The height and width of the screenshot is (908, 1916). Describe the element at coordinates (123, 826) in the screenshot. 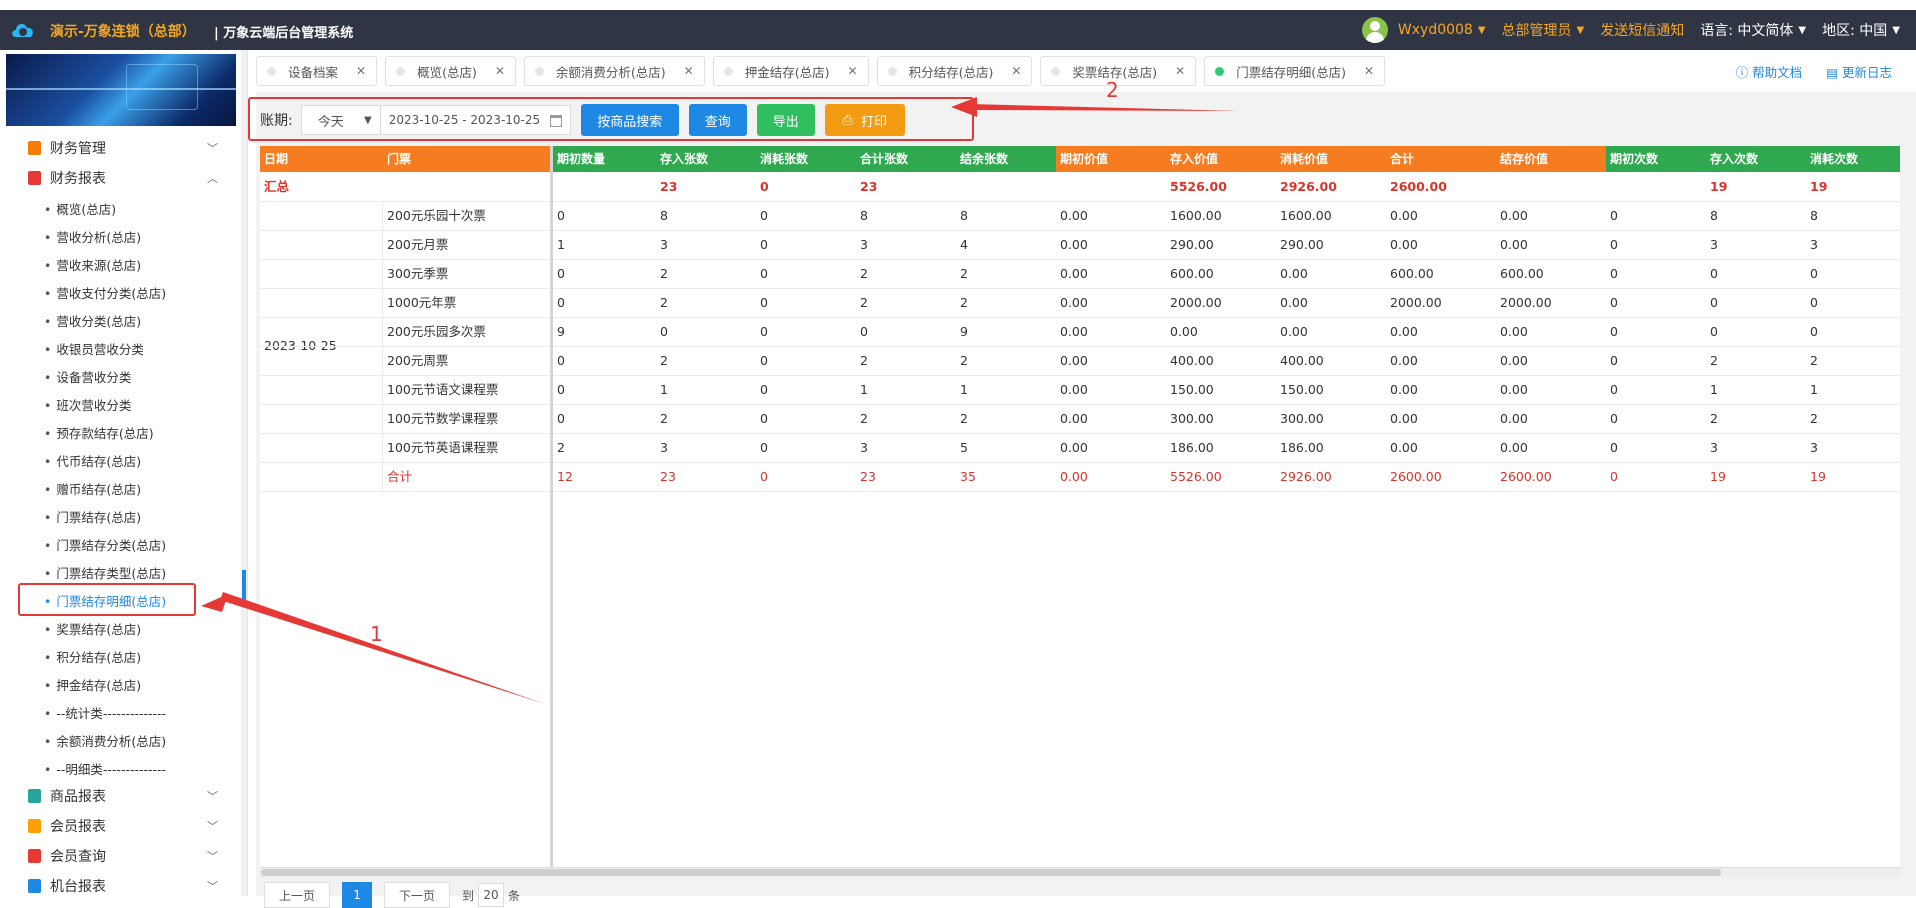

I see `sidebar-group-3: 会员报表 ﹀` at that location.